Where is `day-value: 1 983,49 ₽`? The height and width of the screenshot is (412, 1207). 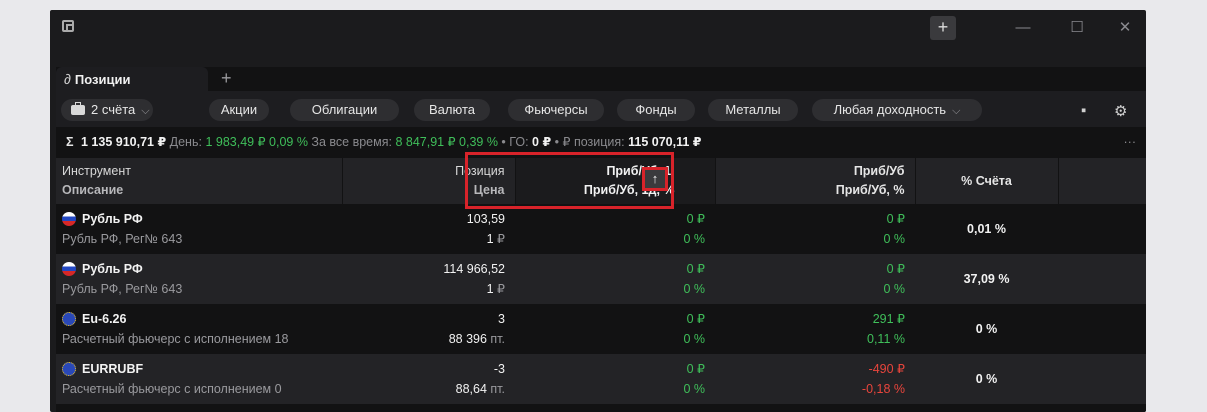
day-value: 1 983,49 ₽ is located at coordinates (235, 142).